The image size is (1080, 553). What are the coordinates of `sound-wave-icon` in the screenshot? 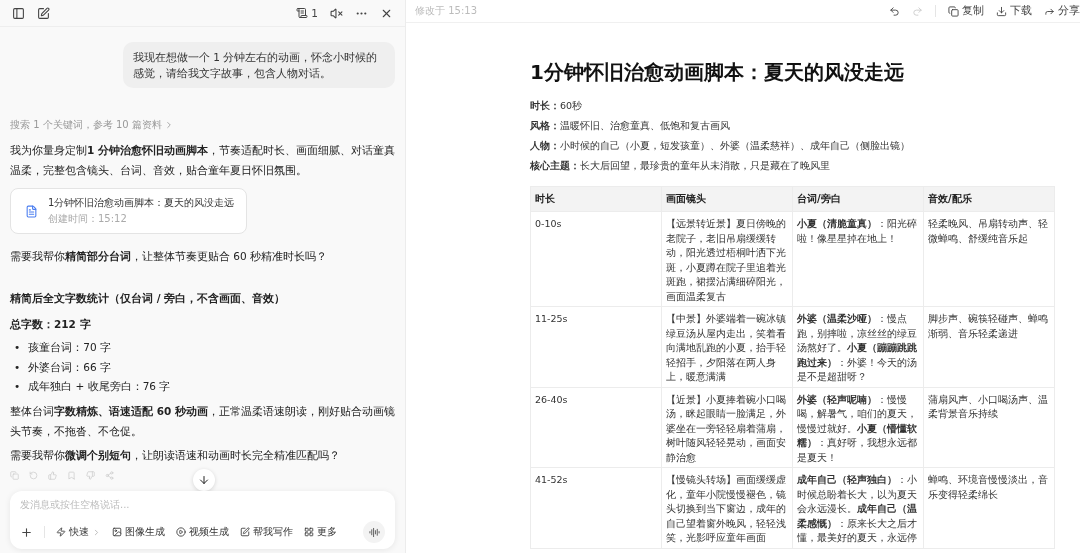 It's located at (374, 532).